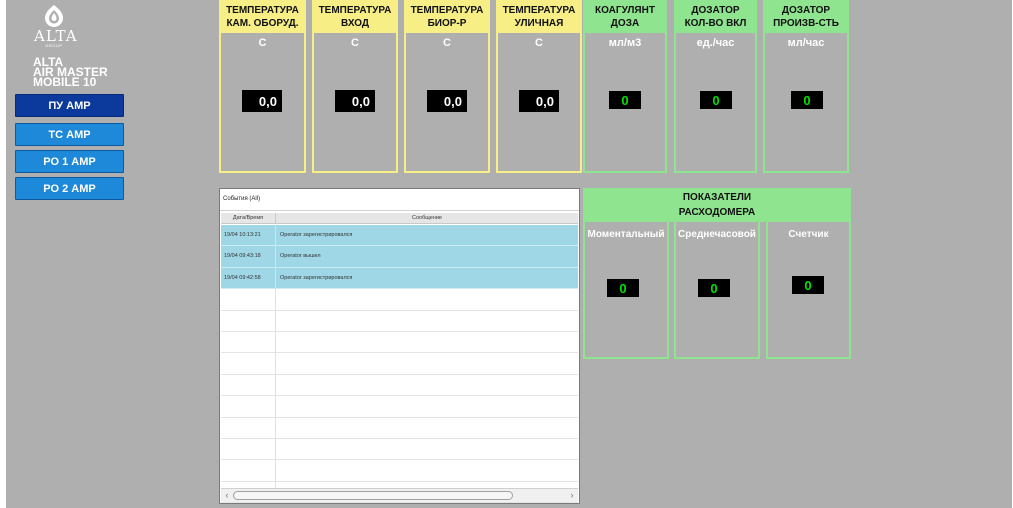 The width and height of the screenshot is (1013, 508). I want to click on nav-button-ro2-amr: РО 2 АМР, so click(69, 188).